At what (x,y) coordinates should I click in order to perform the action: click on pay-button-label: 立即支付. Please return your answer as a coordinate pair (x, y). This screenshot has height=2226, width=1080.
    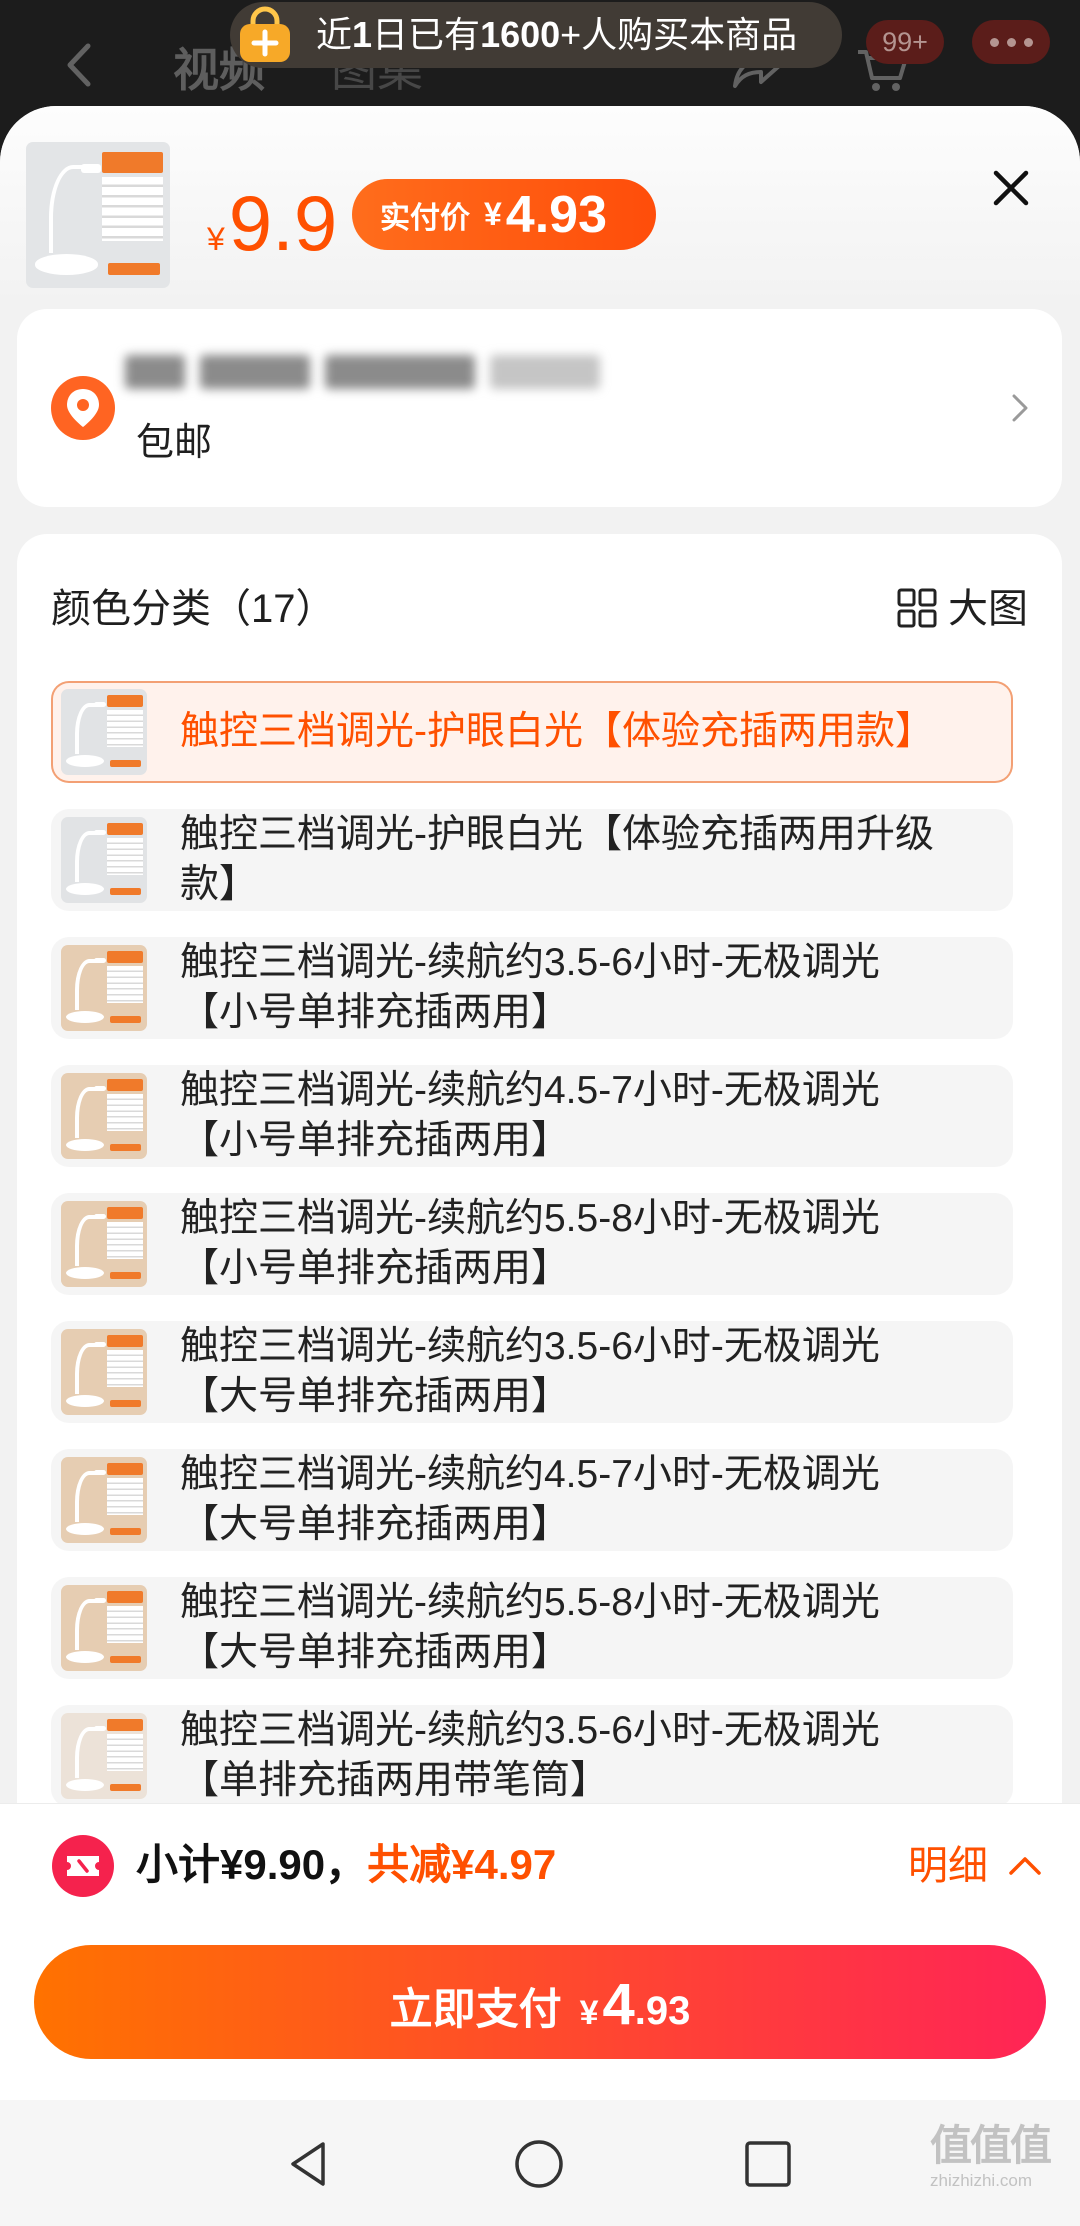
    Looking at the image, I should click on (475, 2010).